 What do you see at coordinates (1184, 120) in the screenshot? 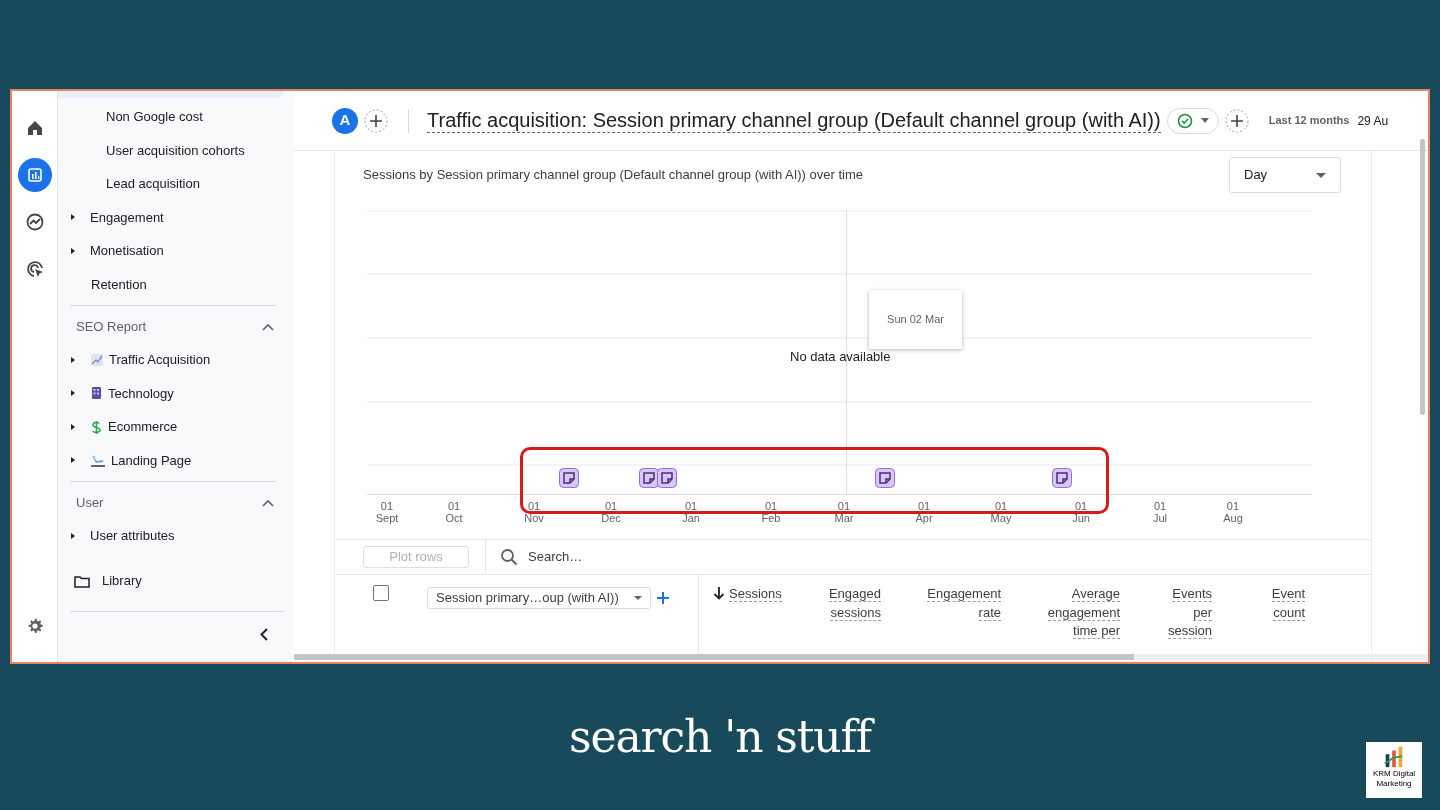
I see `check-circle-icon` at bounding box center [1184, 120].